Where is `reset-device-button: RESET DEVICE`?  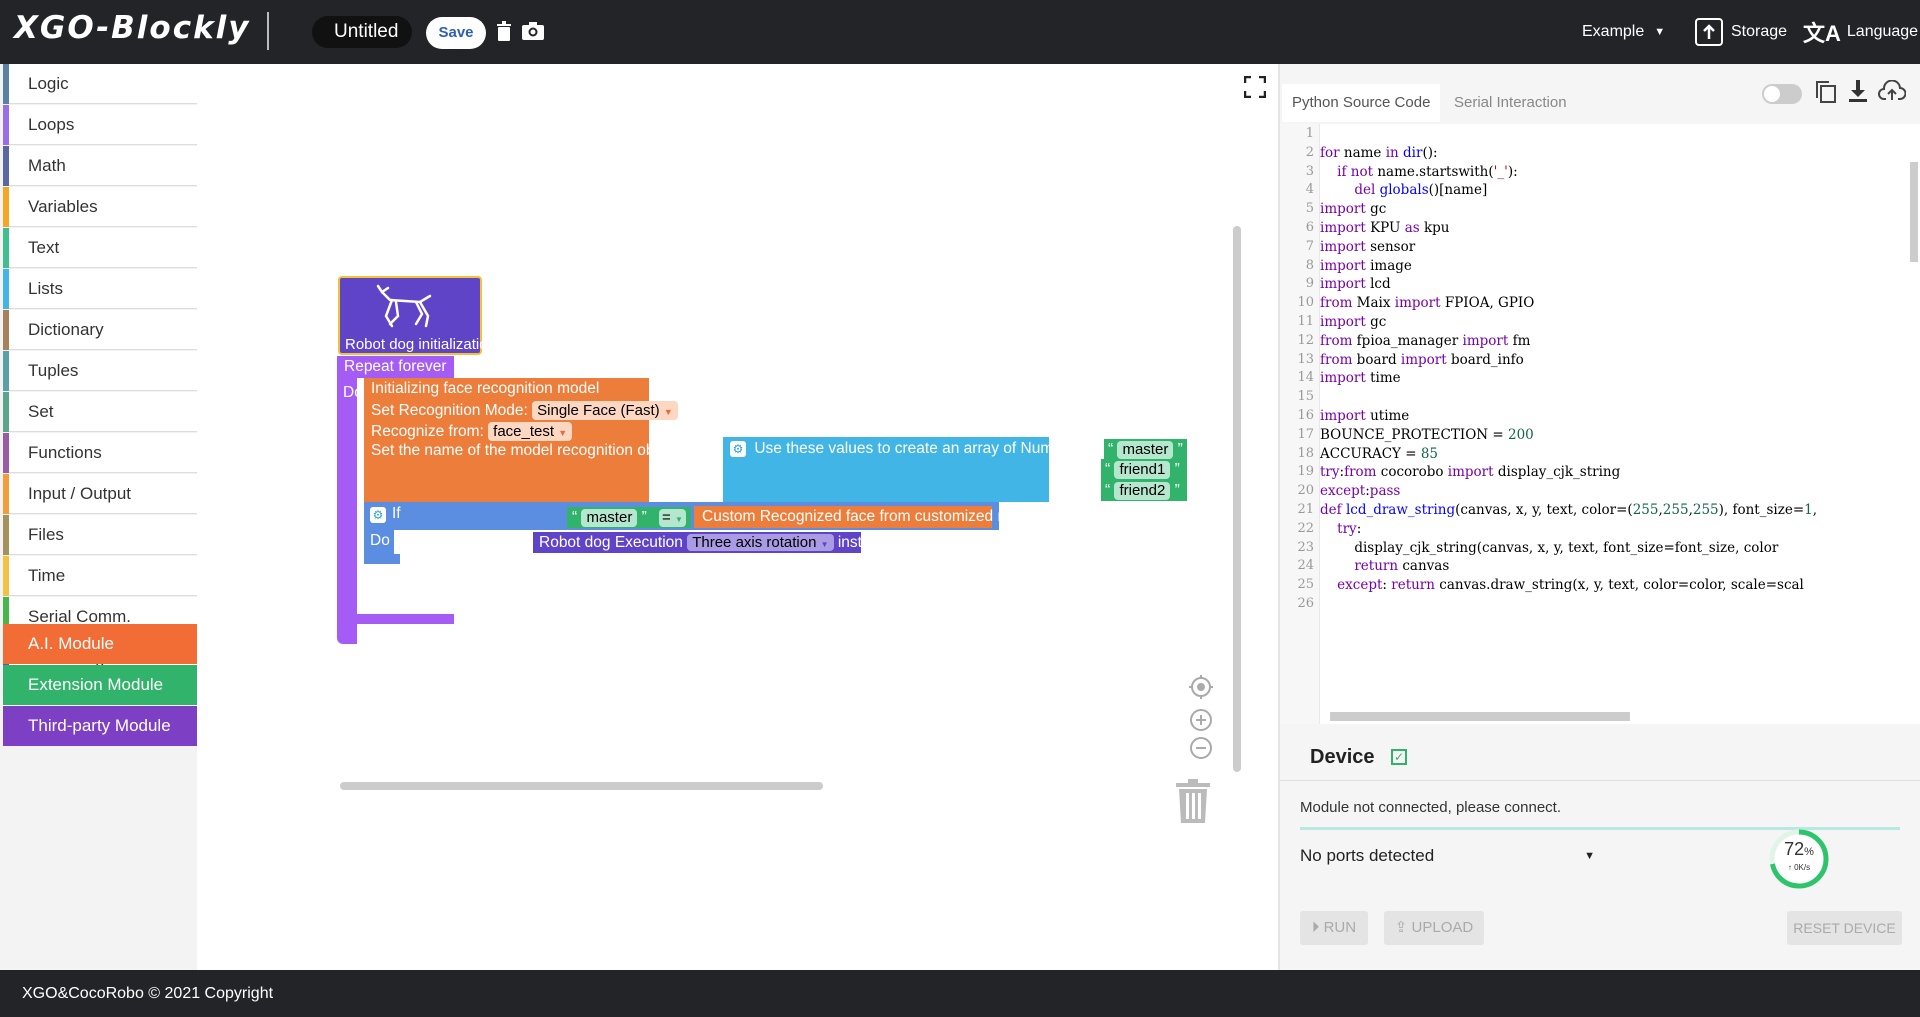
reset-device-button: RESET DEVICE is located at coordinates (1844, 928).